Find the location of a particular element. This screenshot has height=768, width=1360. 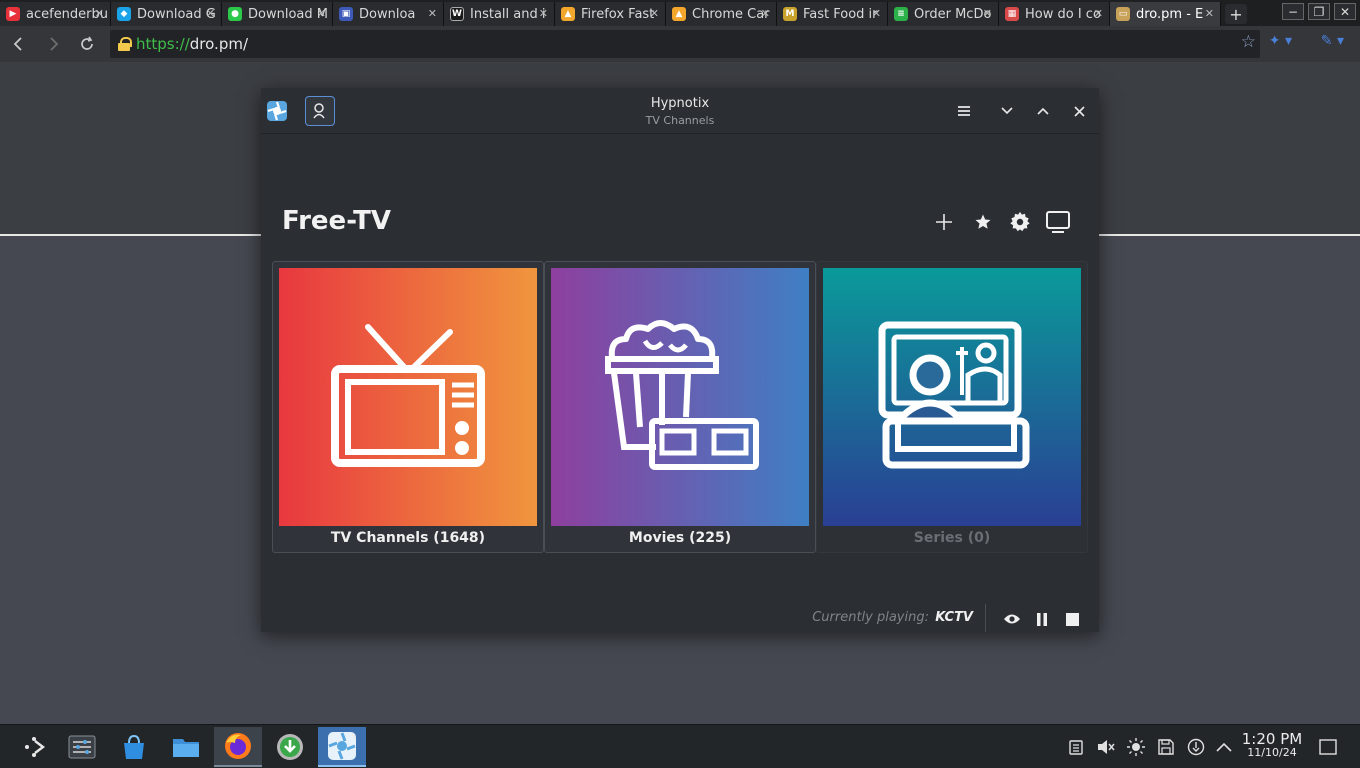

browser-toolbar: https://dro.pm/ ☆ ✦ ▾ ✎ ▾ is located at coordinates (680, 44).